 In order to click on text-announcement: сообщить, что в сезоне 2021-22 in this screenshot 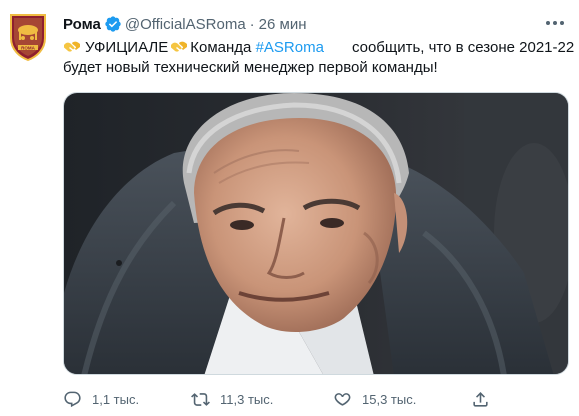, I will do `click(463, 47)`.